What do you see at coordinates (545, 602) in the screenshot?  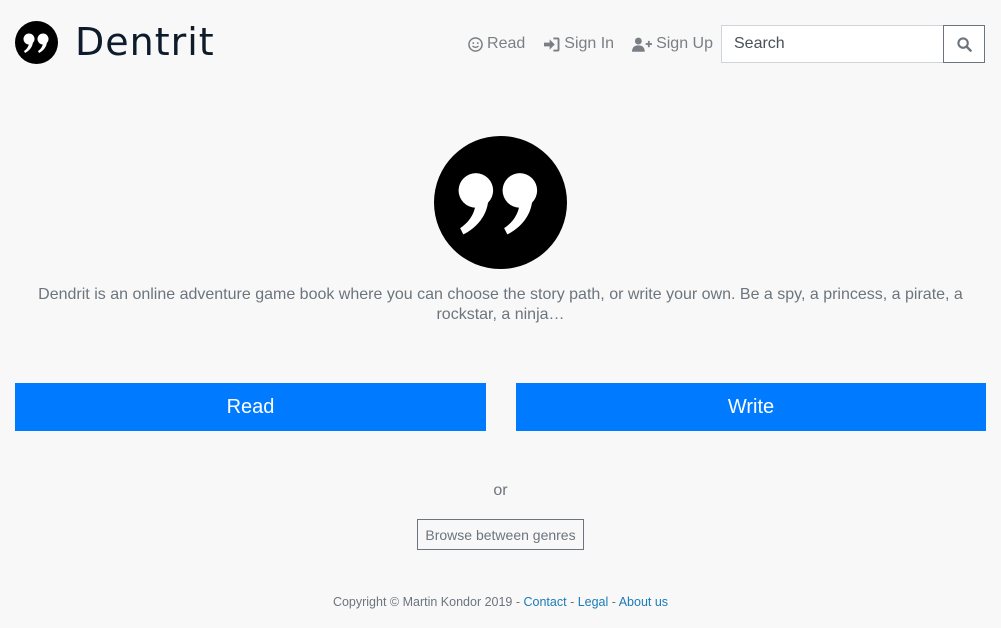 I see `footer-contact-link: Contact` at bounding box center [545, 602].